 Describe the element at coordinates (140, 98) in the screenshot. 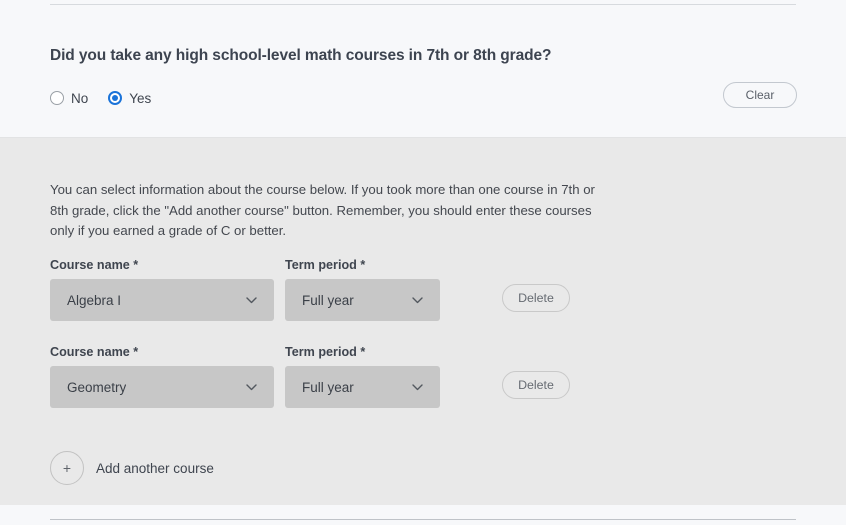

I see `radio-label-yes: Yes` at that location.